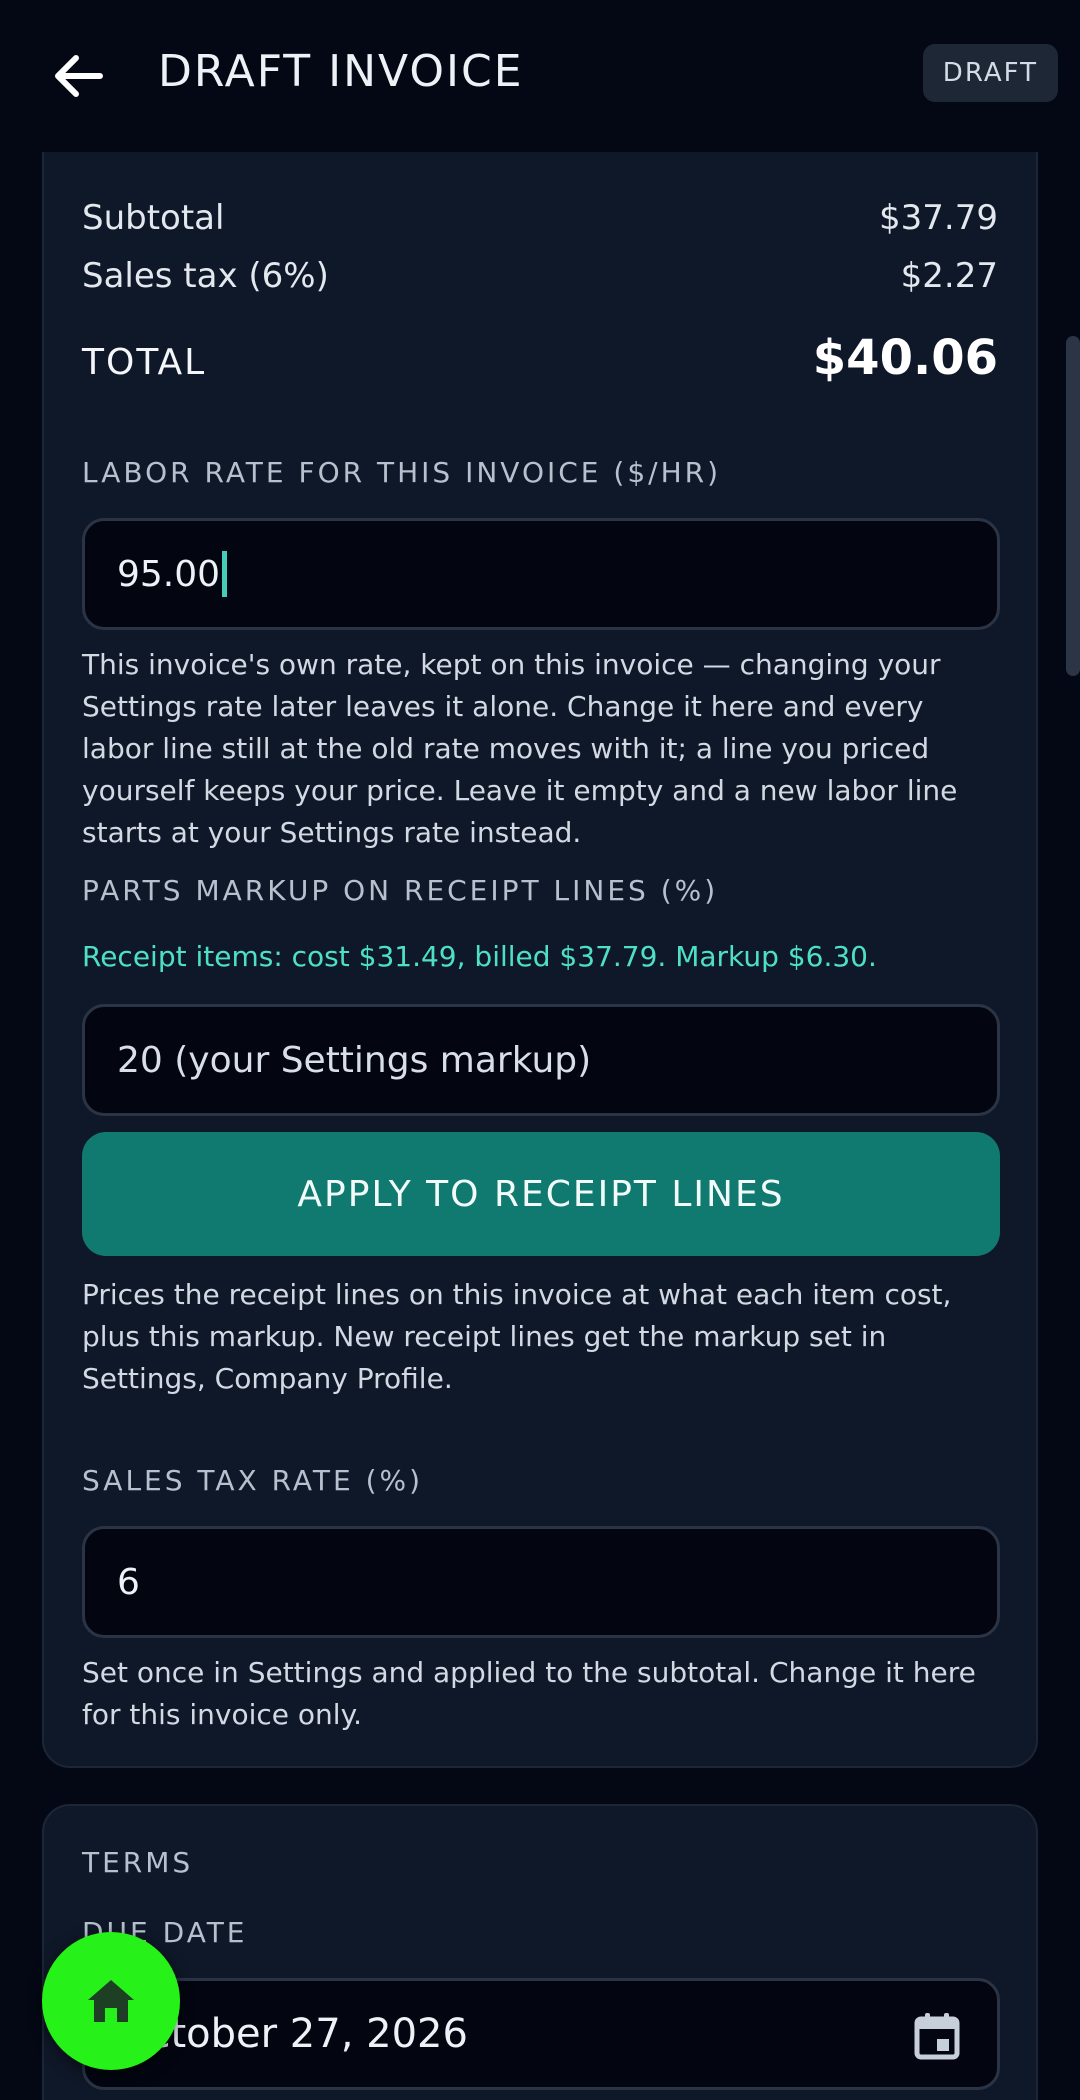  I want to click on sales-tax-label: Sales tax (6%), so click(205, 276).